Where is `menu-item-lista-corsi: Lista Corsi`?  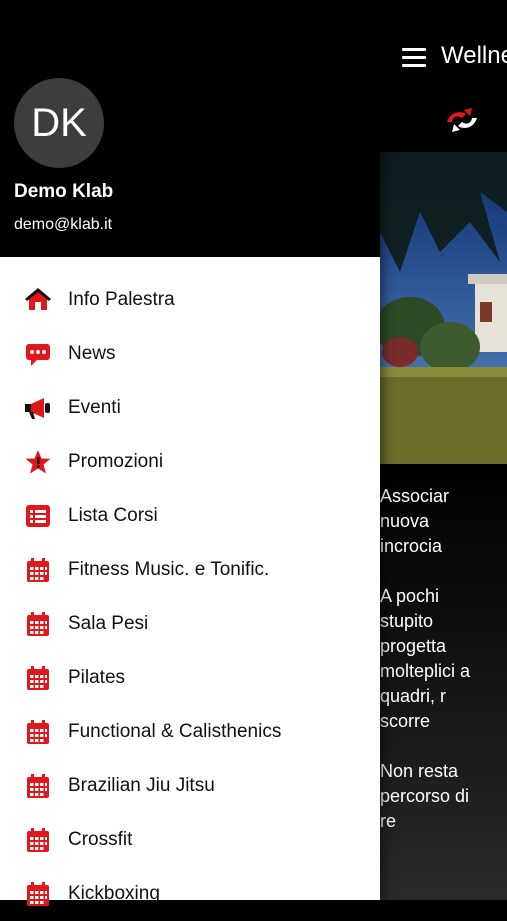
menu-item-lista-corsi: Lista Corsi is located at coordinates (190, 516).